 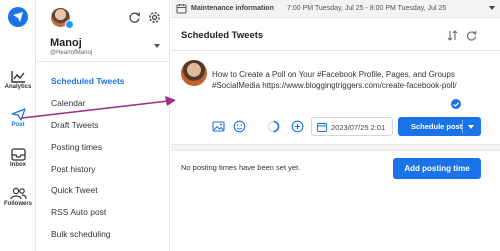 I want to click on icon-rail: Analytics Post Inbox Followers, so click(x=18, y=125).